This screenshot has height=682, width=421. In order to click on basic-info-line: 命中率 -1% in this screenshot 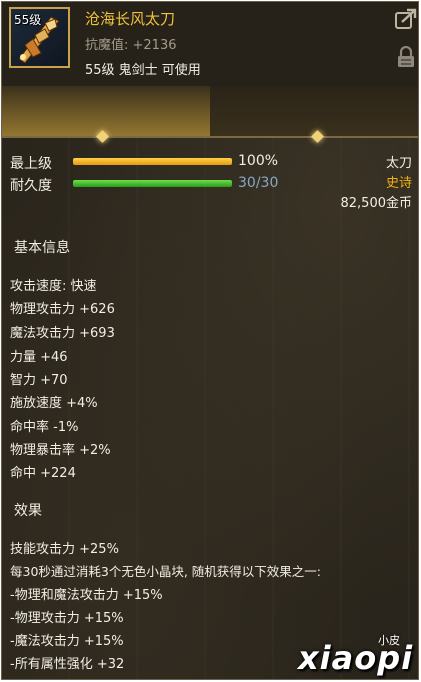, I will do `click(44, 427)`.